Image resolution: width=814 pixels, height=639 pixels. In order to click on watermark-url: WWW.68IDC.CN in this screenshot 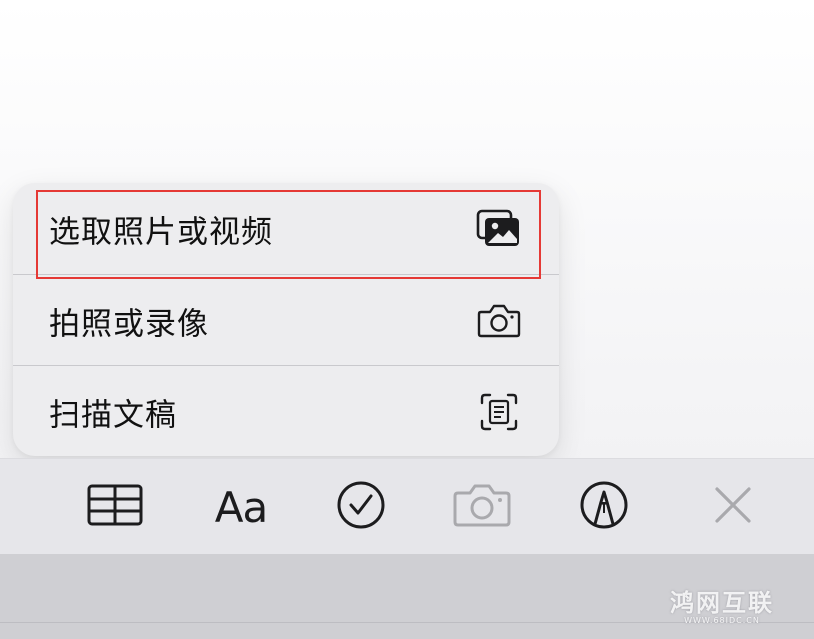, I will do `click(722, 620)`.